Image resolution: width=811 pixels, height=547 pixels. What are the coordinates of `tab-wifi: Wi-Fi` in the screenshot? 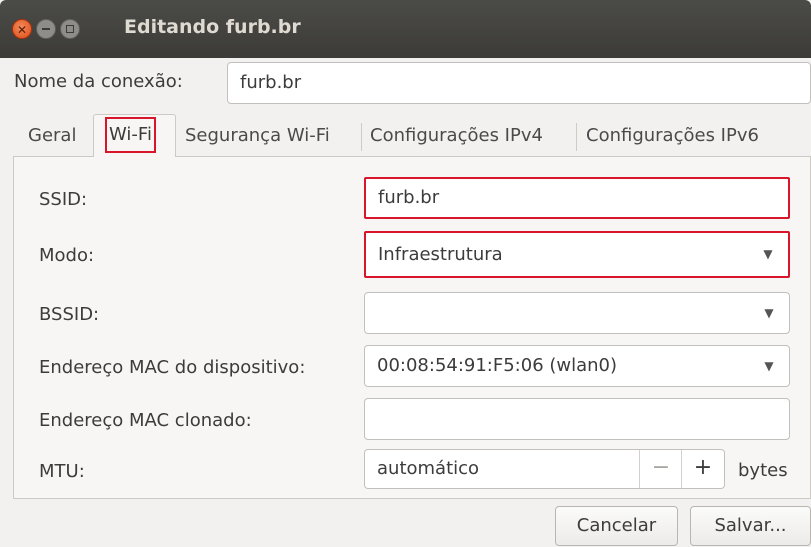 It's located at (130, 135).